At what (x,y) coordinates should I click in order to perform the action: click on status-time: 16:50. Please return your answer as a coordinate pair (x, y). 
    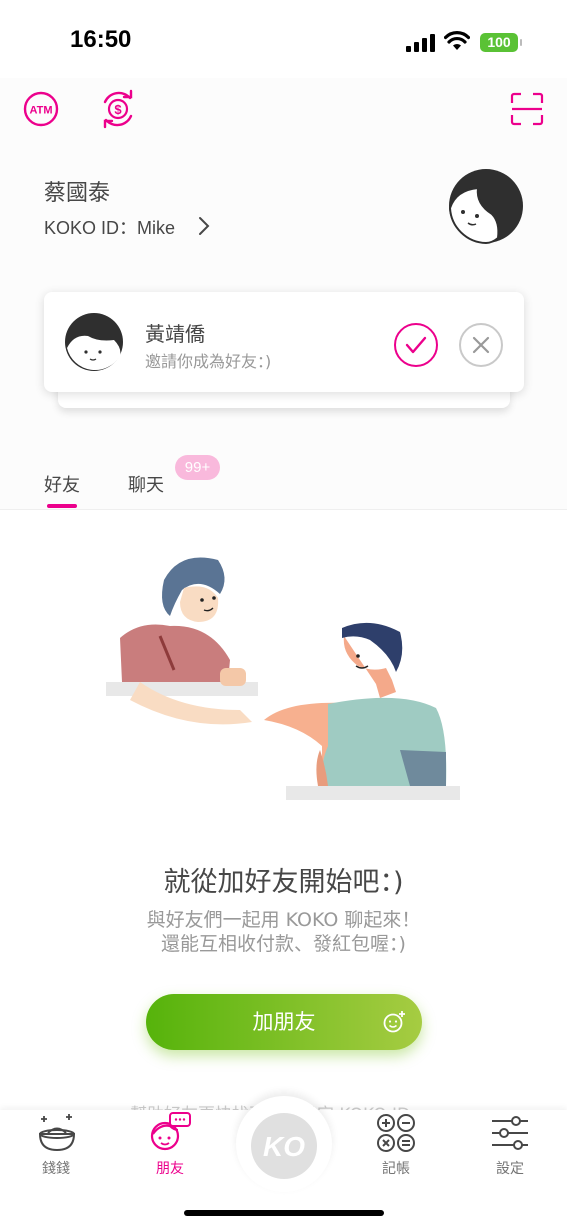
    Looking at the image, I should click on (101, 39).